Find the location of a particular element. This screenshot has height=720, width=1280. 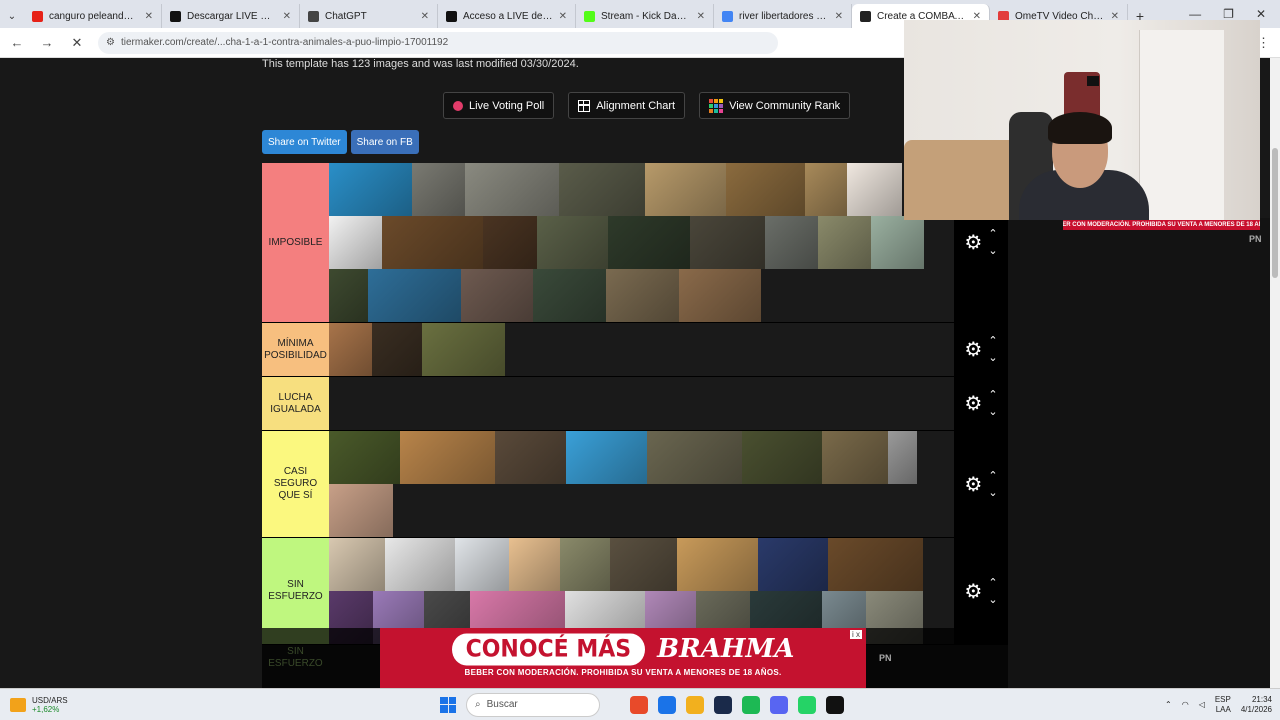

tier-image-chihuahua is located at coordinates (357, 564).